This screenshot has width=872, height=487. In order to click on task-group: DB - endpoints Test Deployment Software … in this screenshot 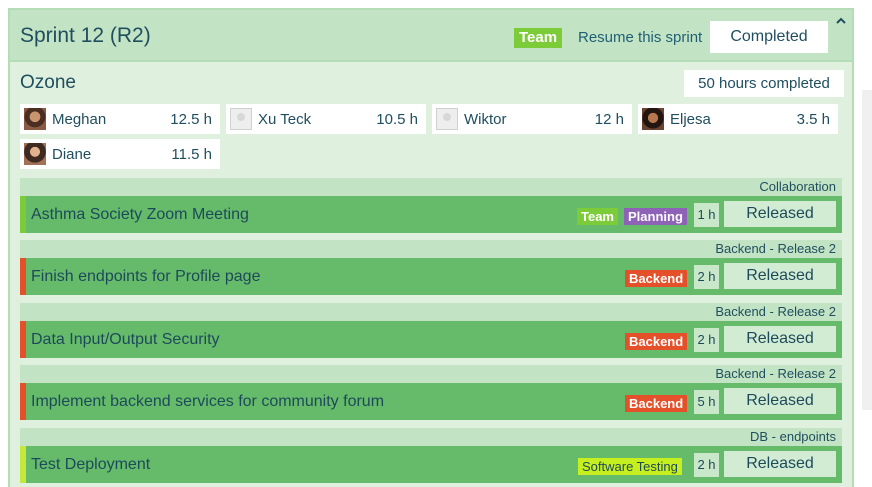, I will do `click(431, 455)`.